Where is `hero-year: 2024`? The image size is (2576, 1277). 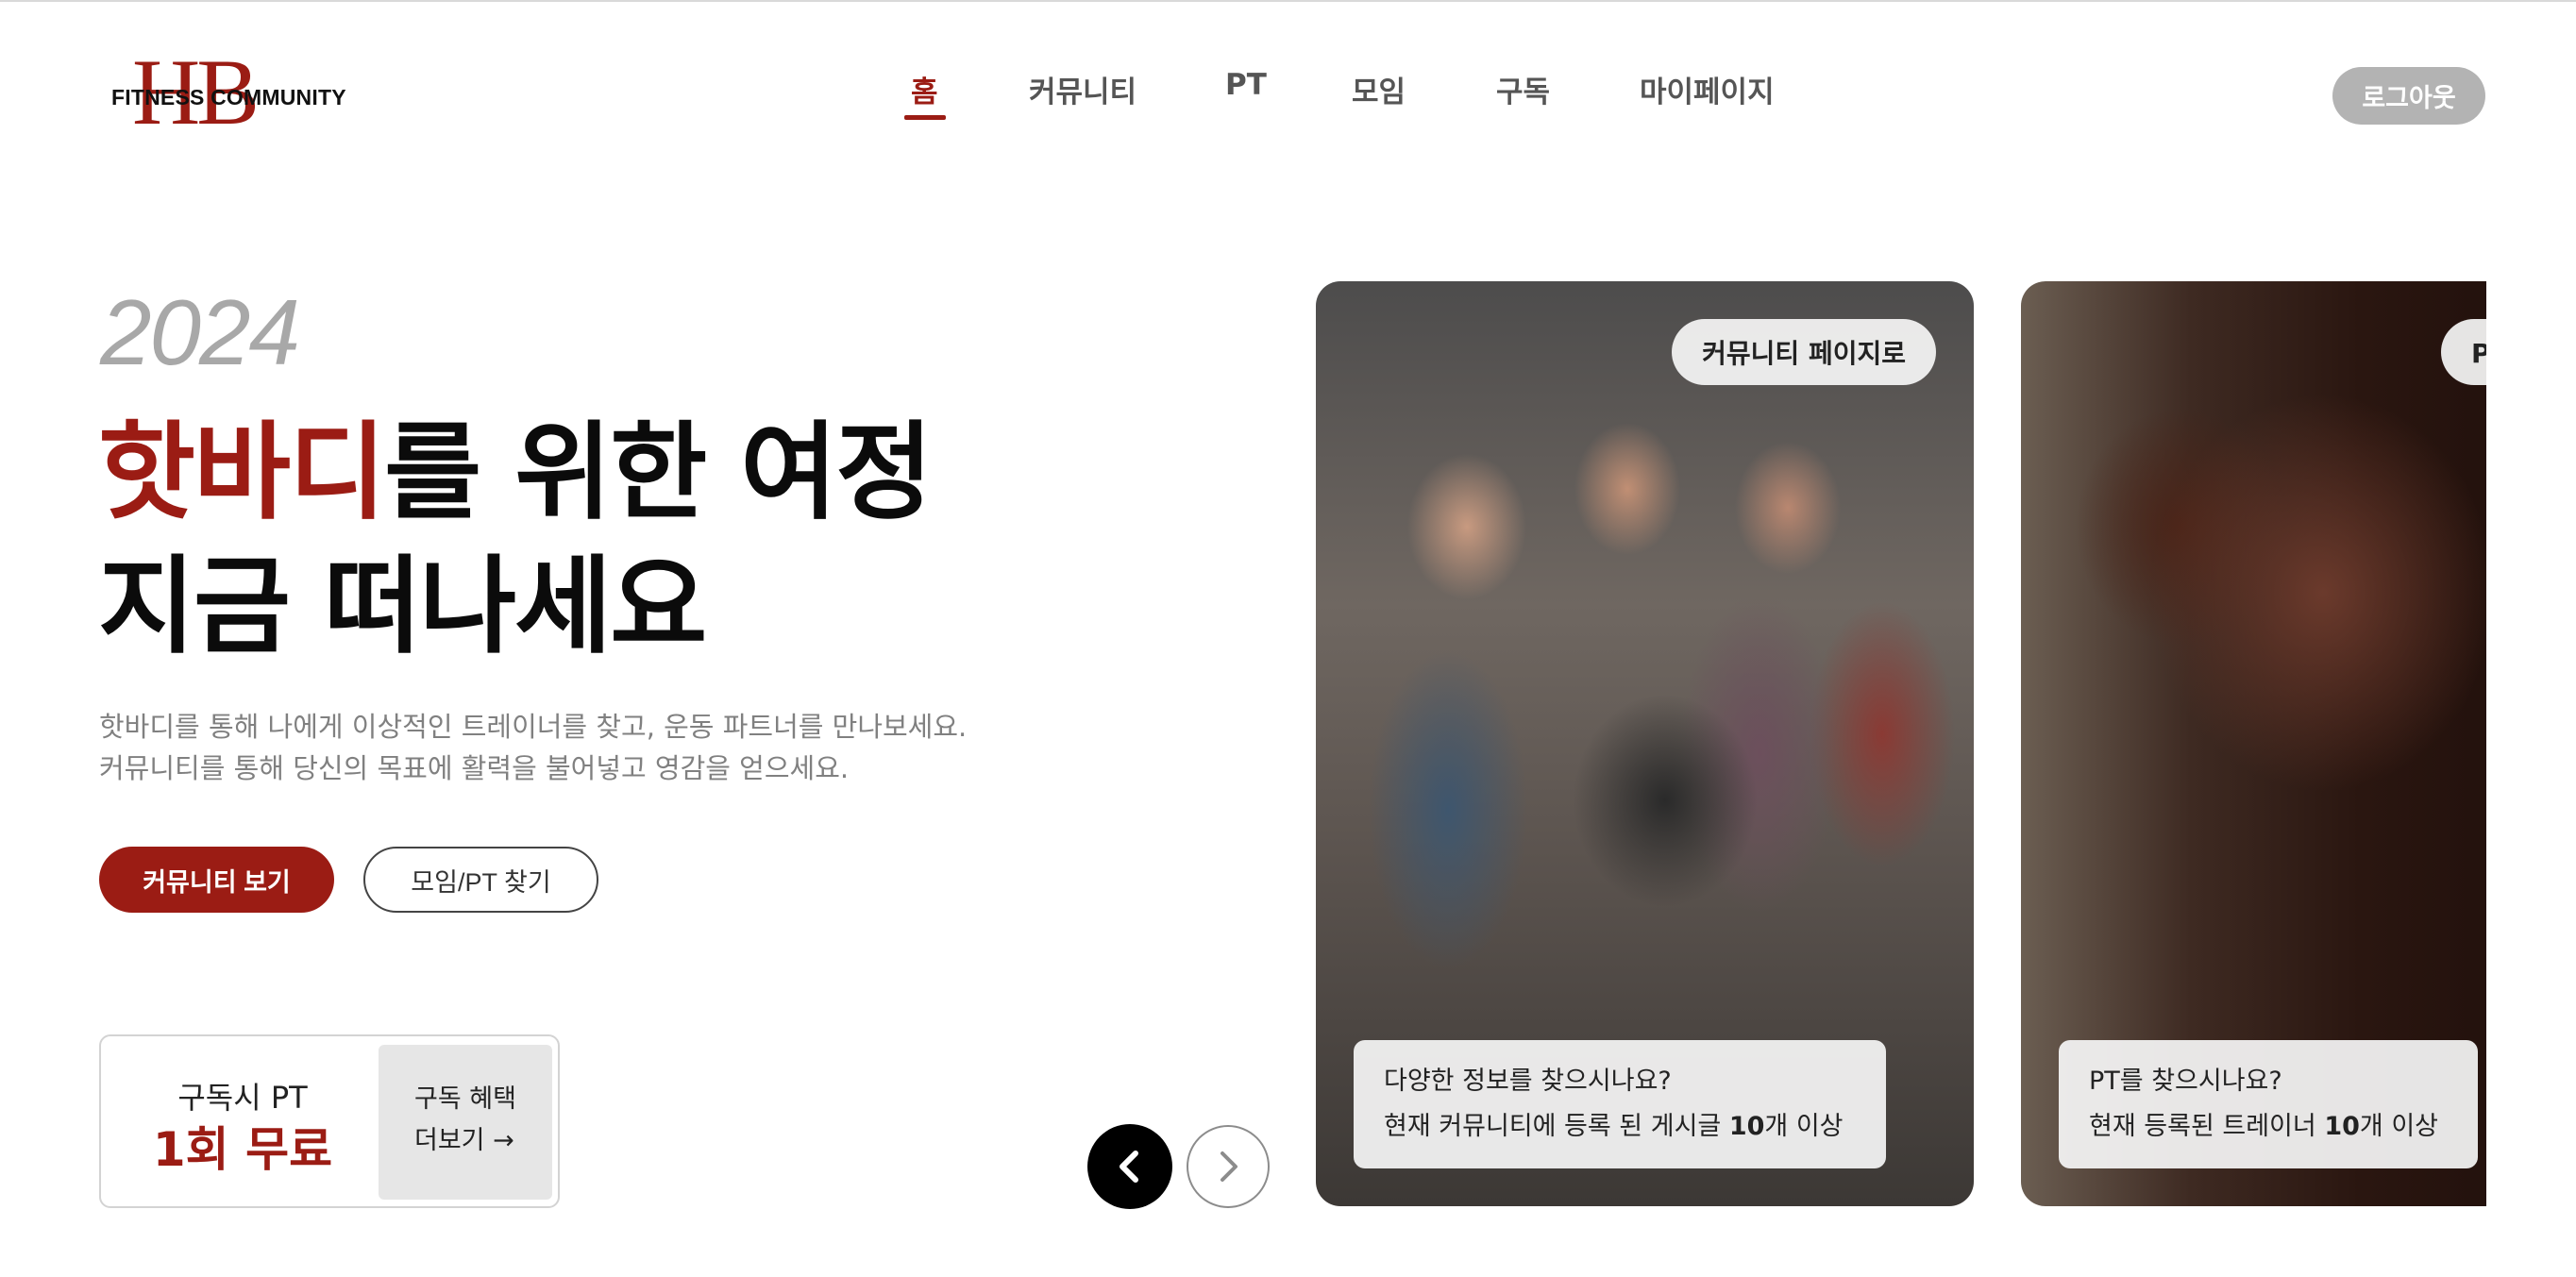 hero-year: 2024 is located at coordinates (200, 332).